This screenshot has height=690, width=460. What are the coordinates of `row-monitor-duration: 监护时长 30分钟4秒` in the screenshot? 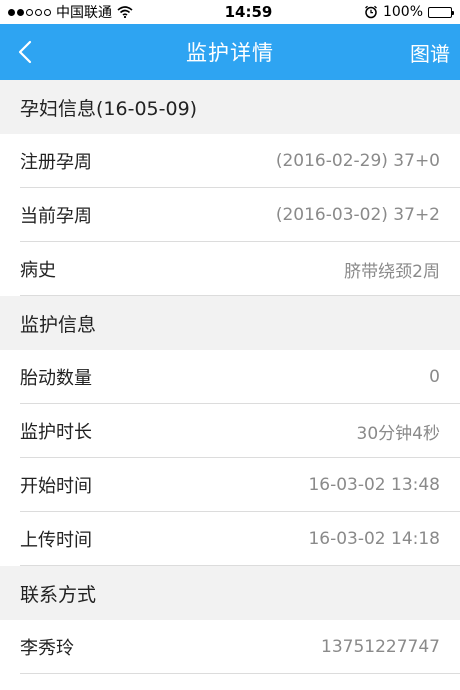 It's located at (230, 431).